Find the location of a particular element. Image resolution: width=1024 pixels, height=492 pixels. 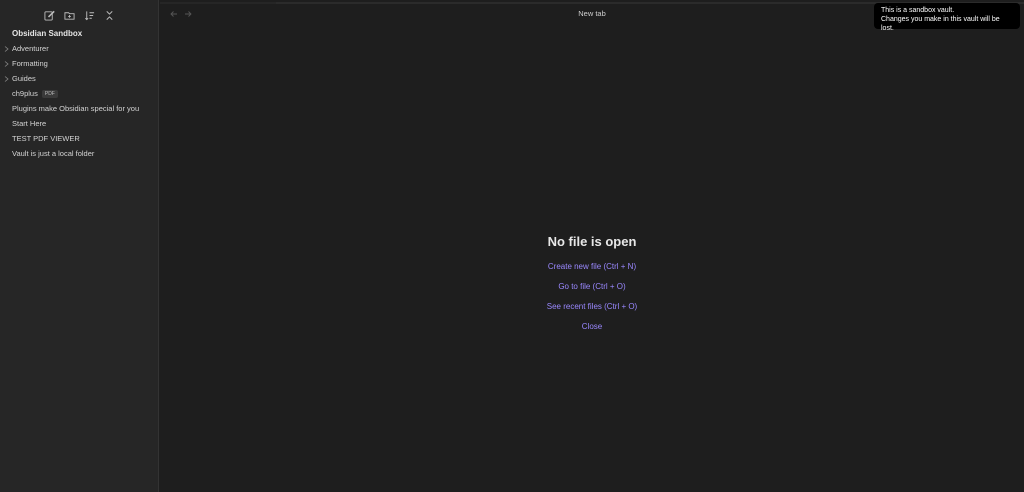

tree-folder-guides: Guides is located at coordinates (79, 78).